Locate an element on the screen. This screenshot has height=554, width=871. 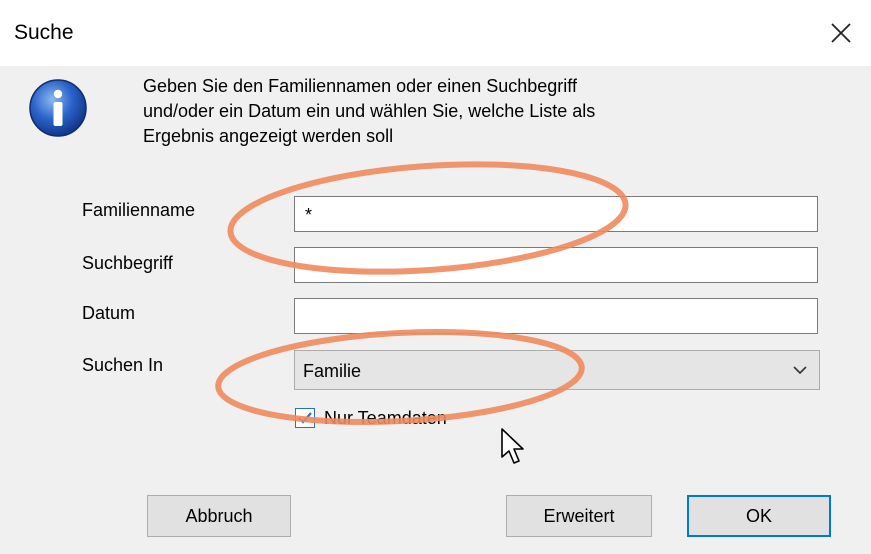
chevron-down-icon is located at coordinates (800, 370).